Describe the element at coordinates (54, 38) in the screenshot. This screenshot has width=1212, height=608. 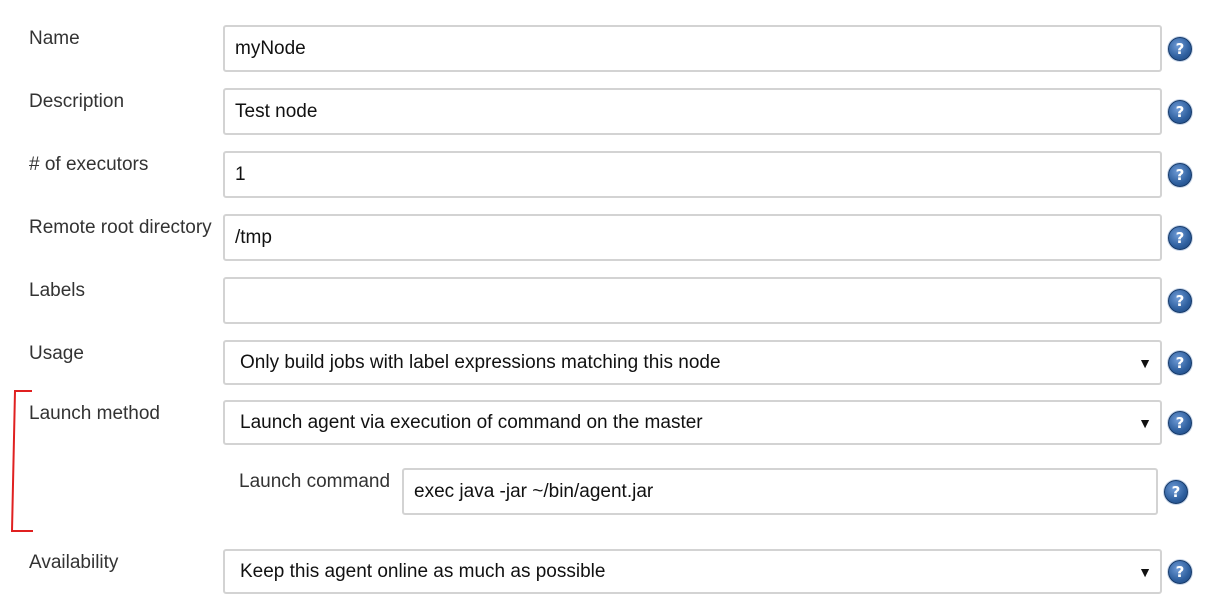
I see `name-label: Name` at that location.